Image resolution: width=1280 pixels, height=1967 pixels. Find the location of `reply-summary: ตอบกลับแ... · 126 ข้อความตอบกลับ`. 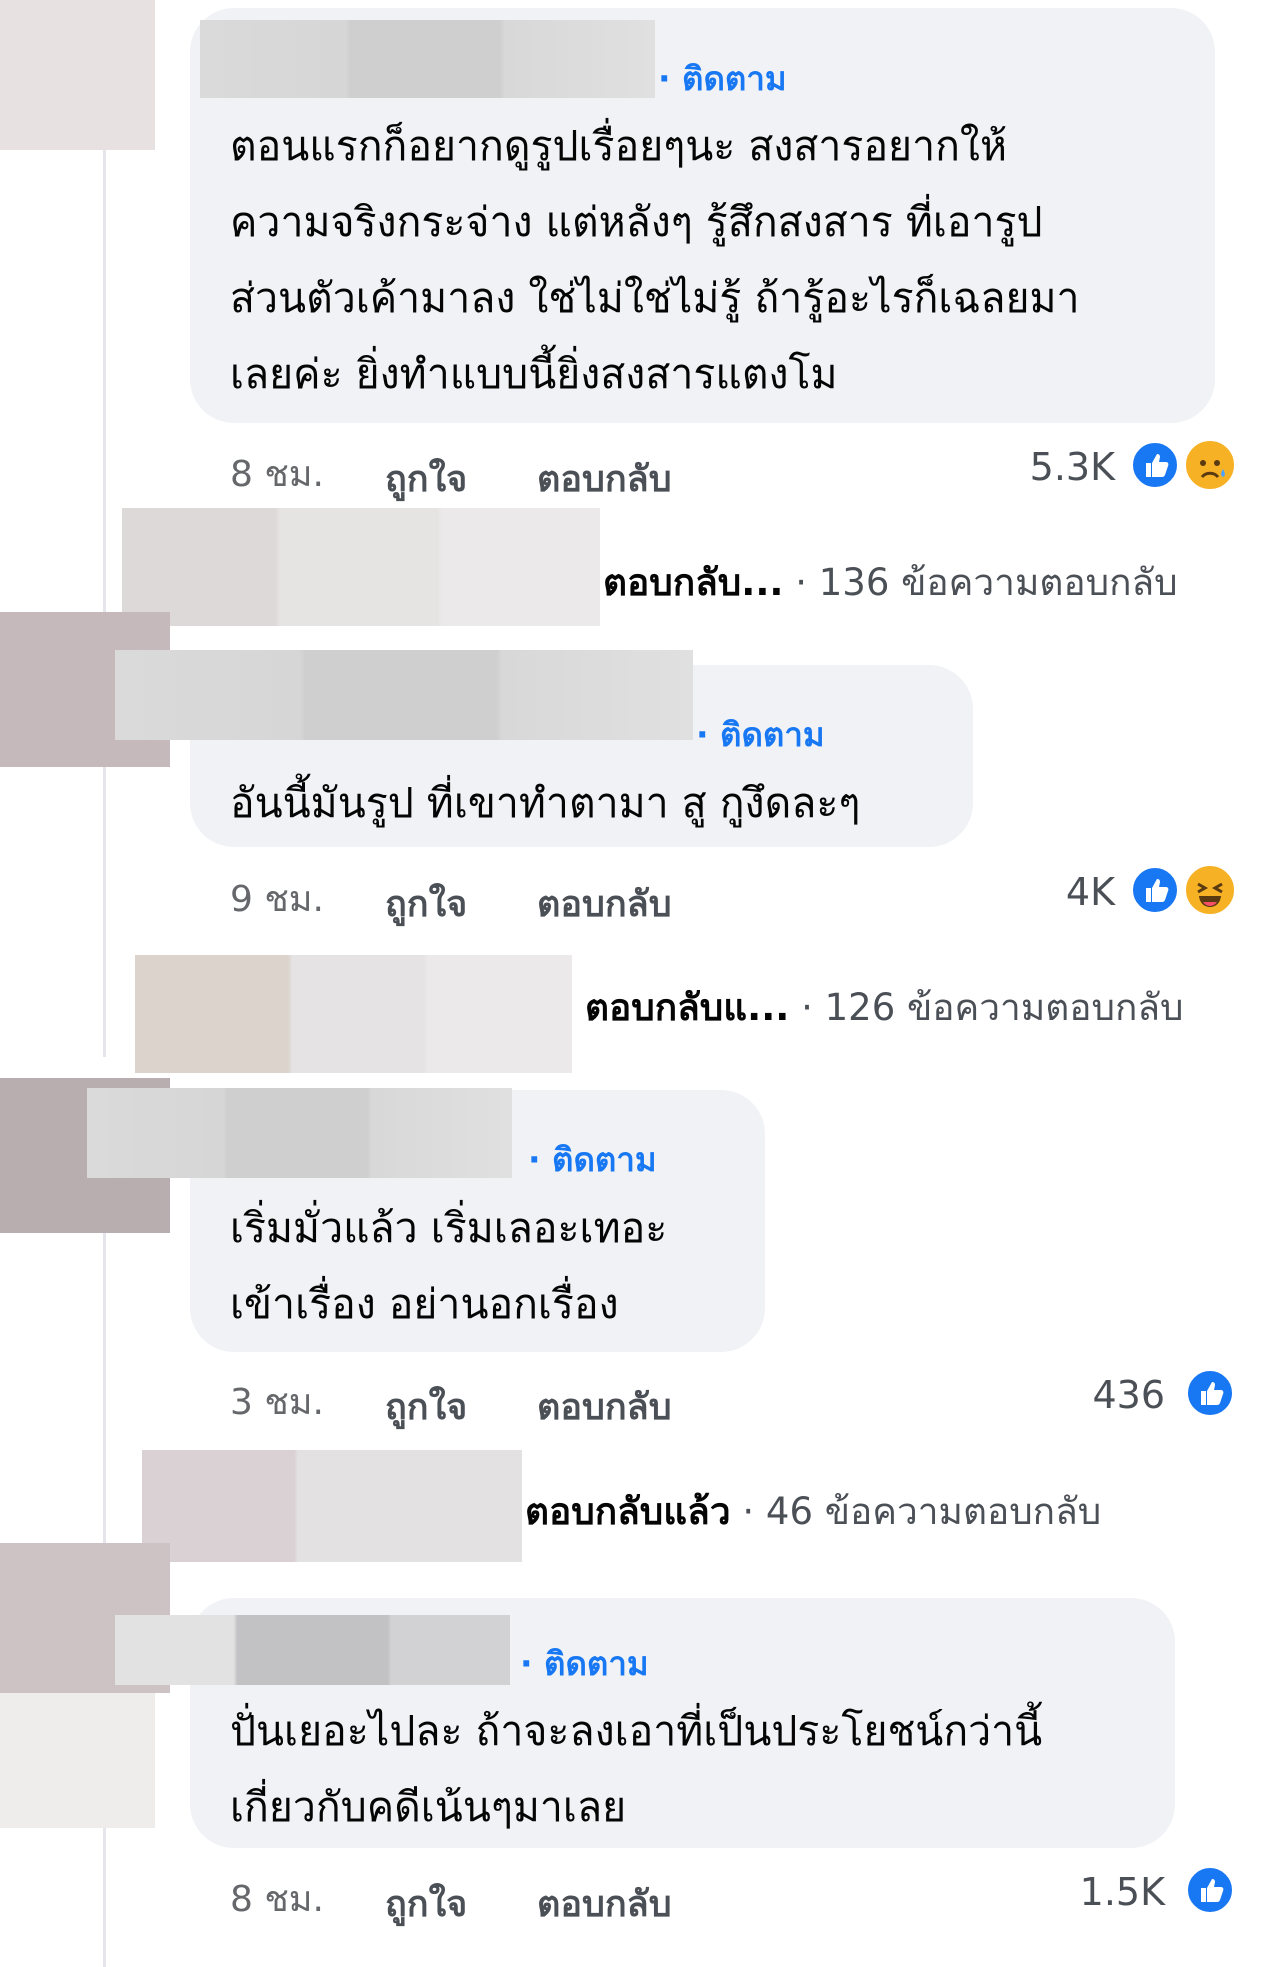

reply-summary: ตอบกลับแ... · 126 ข้อความตอบกลับ is located at coordinates (884, 1007).